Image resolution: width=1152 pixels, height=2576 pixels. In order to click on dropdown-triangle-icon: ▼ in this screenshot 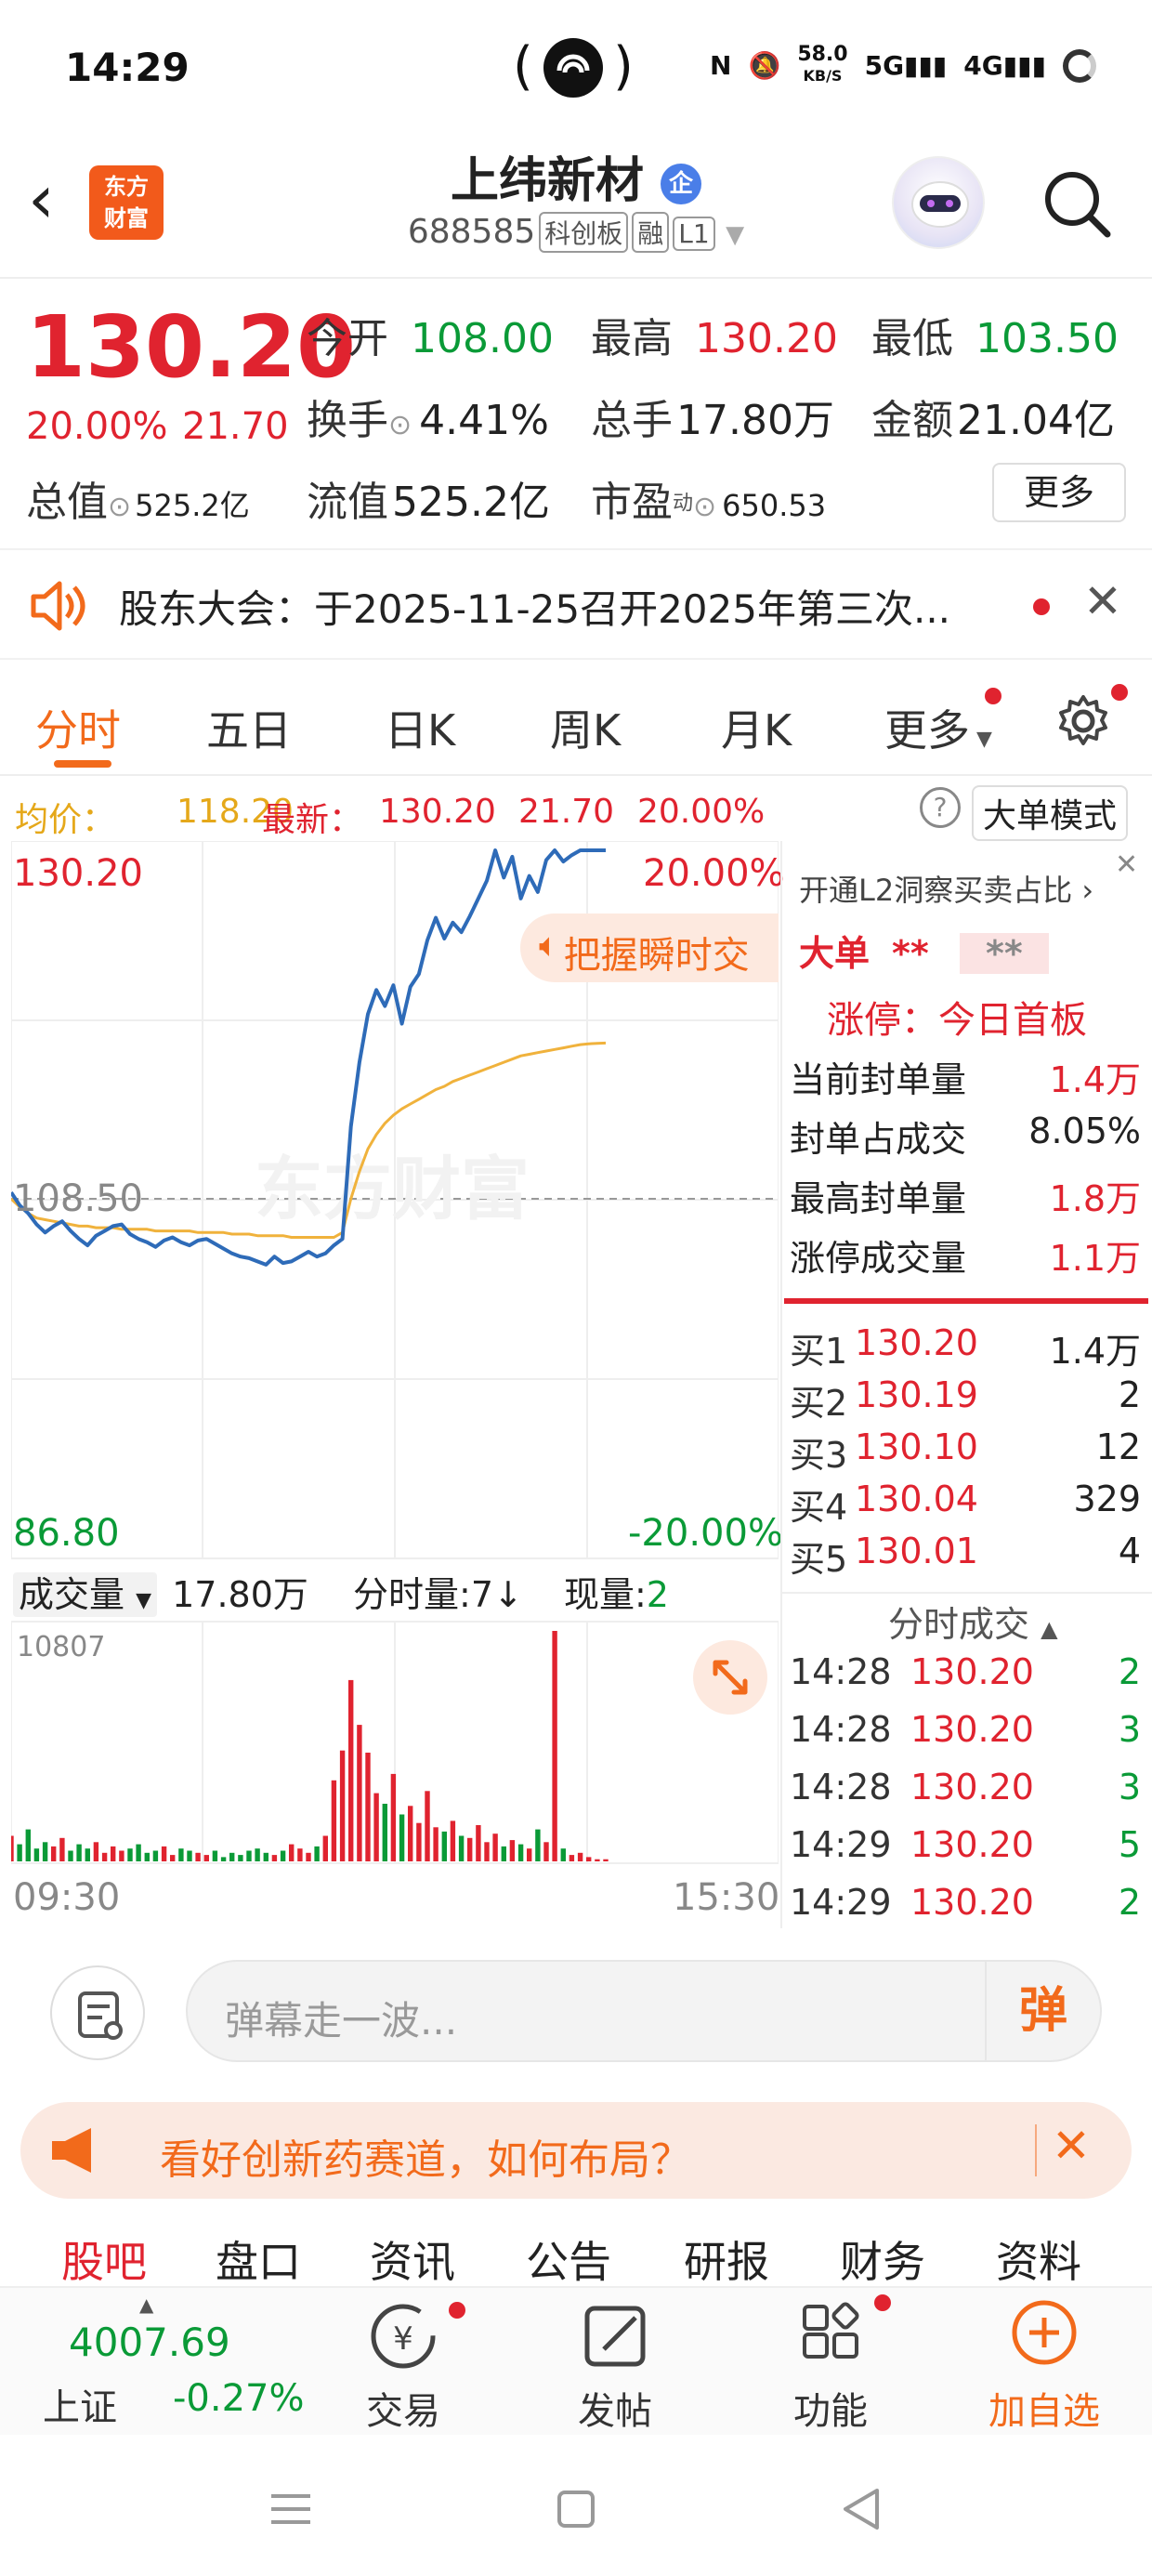, I will do `click(735, 235)`.